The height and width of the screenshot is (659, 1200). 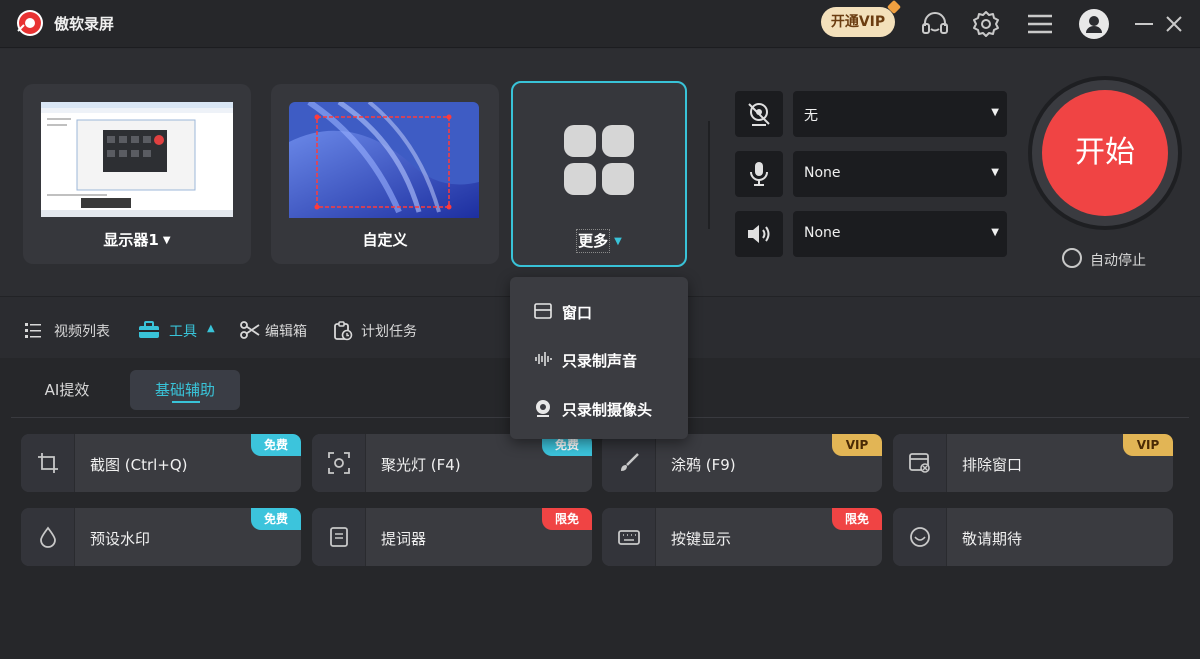 I want to click on feature-label: 敬请期待, so click(x=992, y=539).